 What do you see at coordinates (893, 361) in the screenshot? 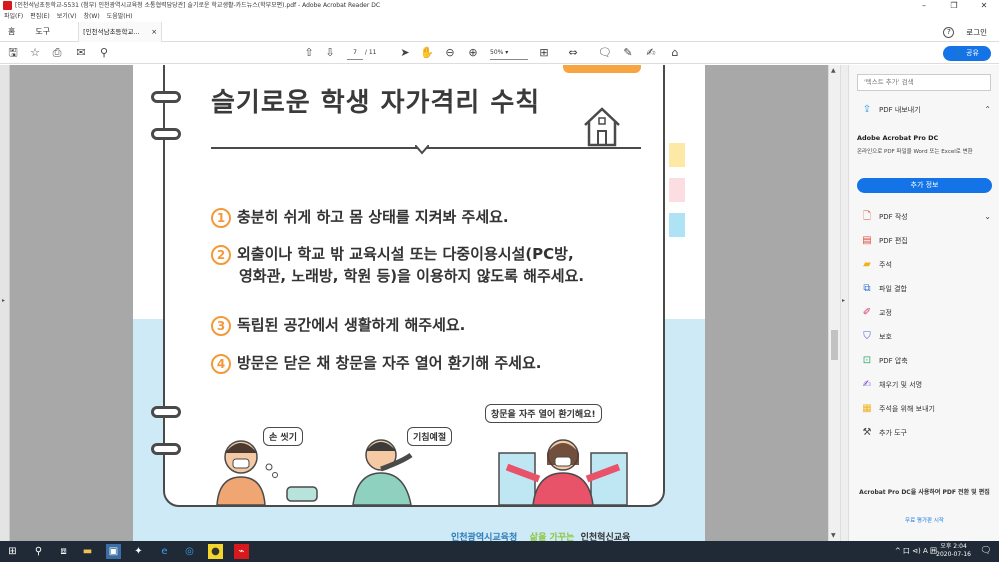
I see `tool-label: PDF 압축` at bounding box center [893, 361].